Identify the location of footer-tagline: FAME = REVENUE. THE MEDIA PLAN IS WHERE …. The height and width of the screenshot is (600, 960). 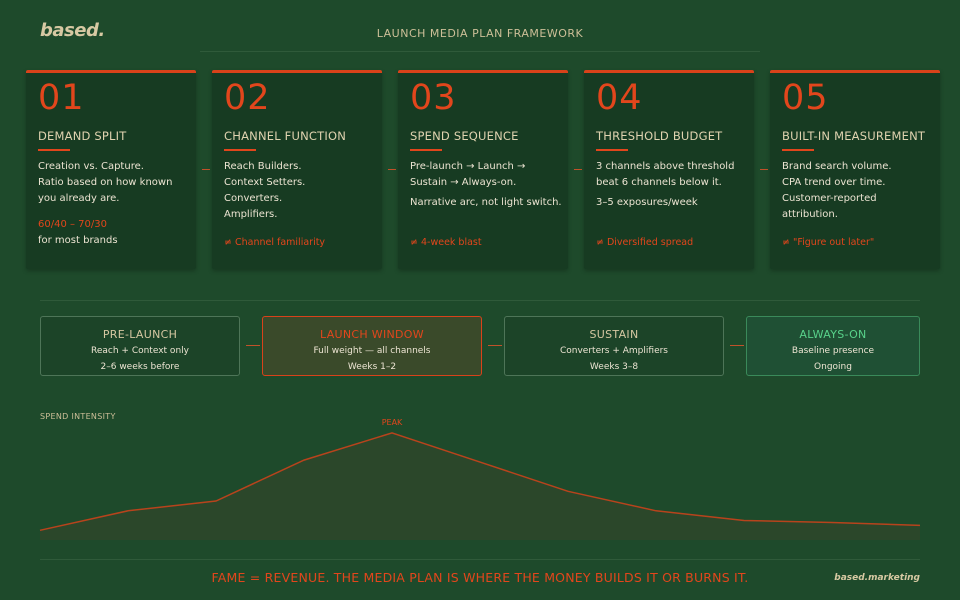
(480, 577).